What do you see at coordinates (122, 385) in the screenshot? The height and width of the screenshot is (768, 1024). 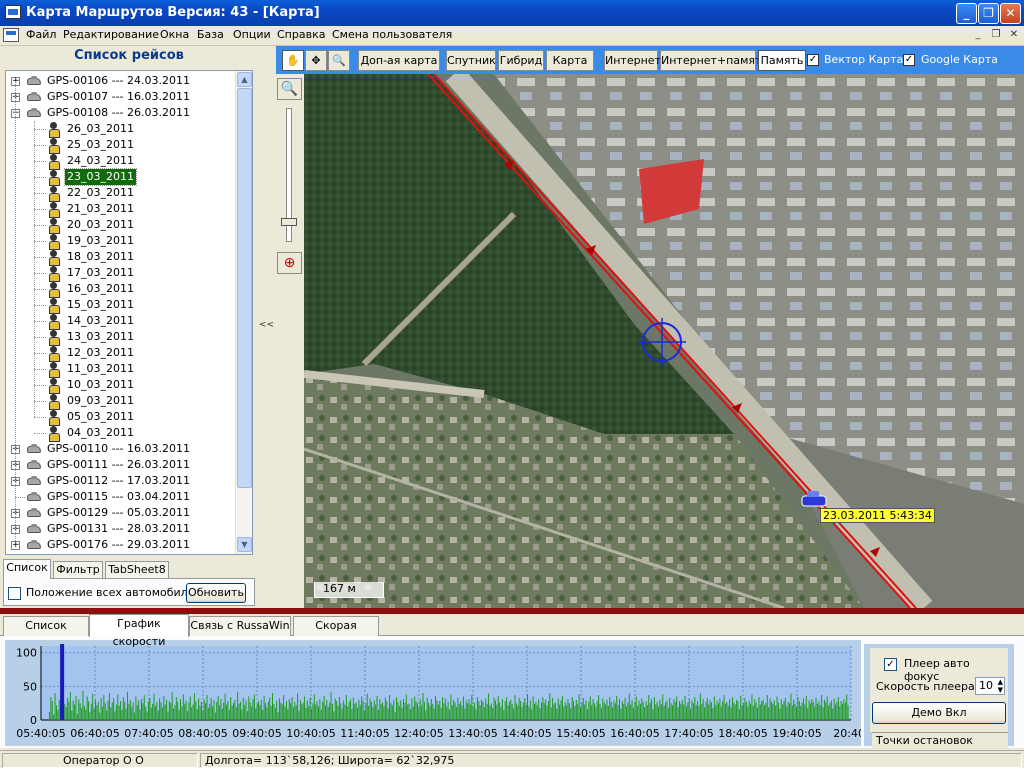 I see `tree-date-item: 10_03_2011` at bounding box center [122, 385].